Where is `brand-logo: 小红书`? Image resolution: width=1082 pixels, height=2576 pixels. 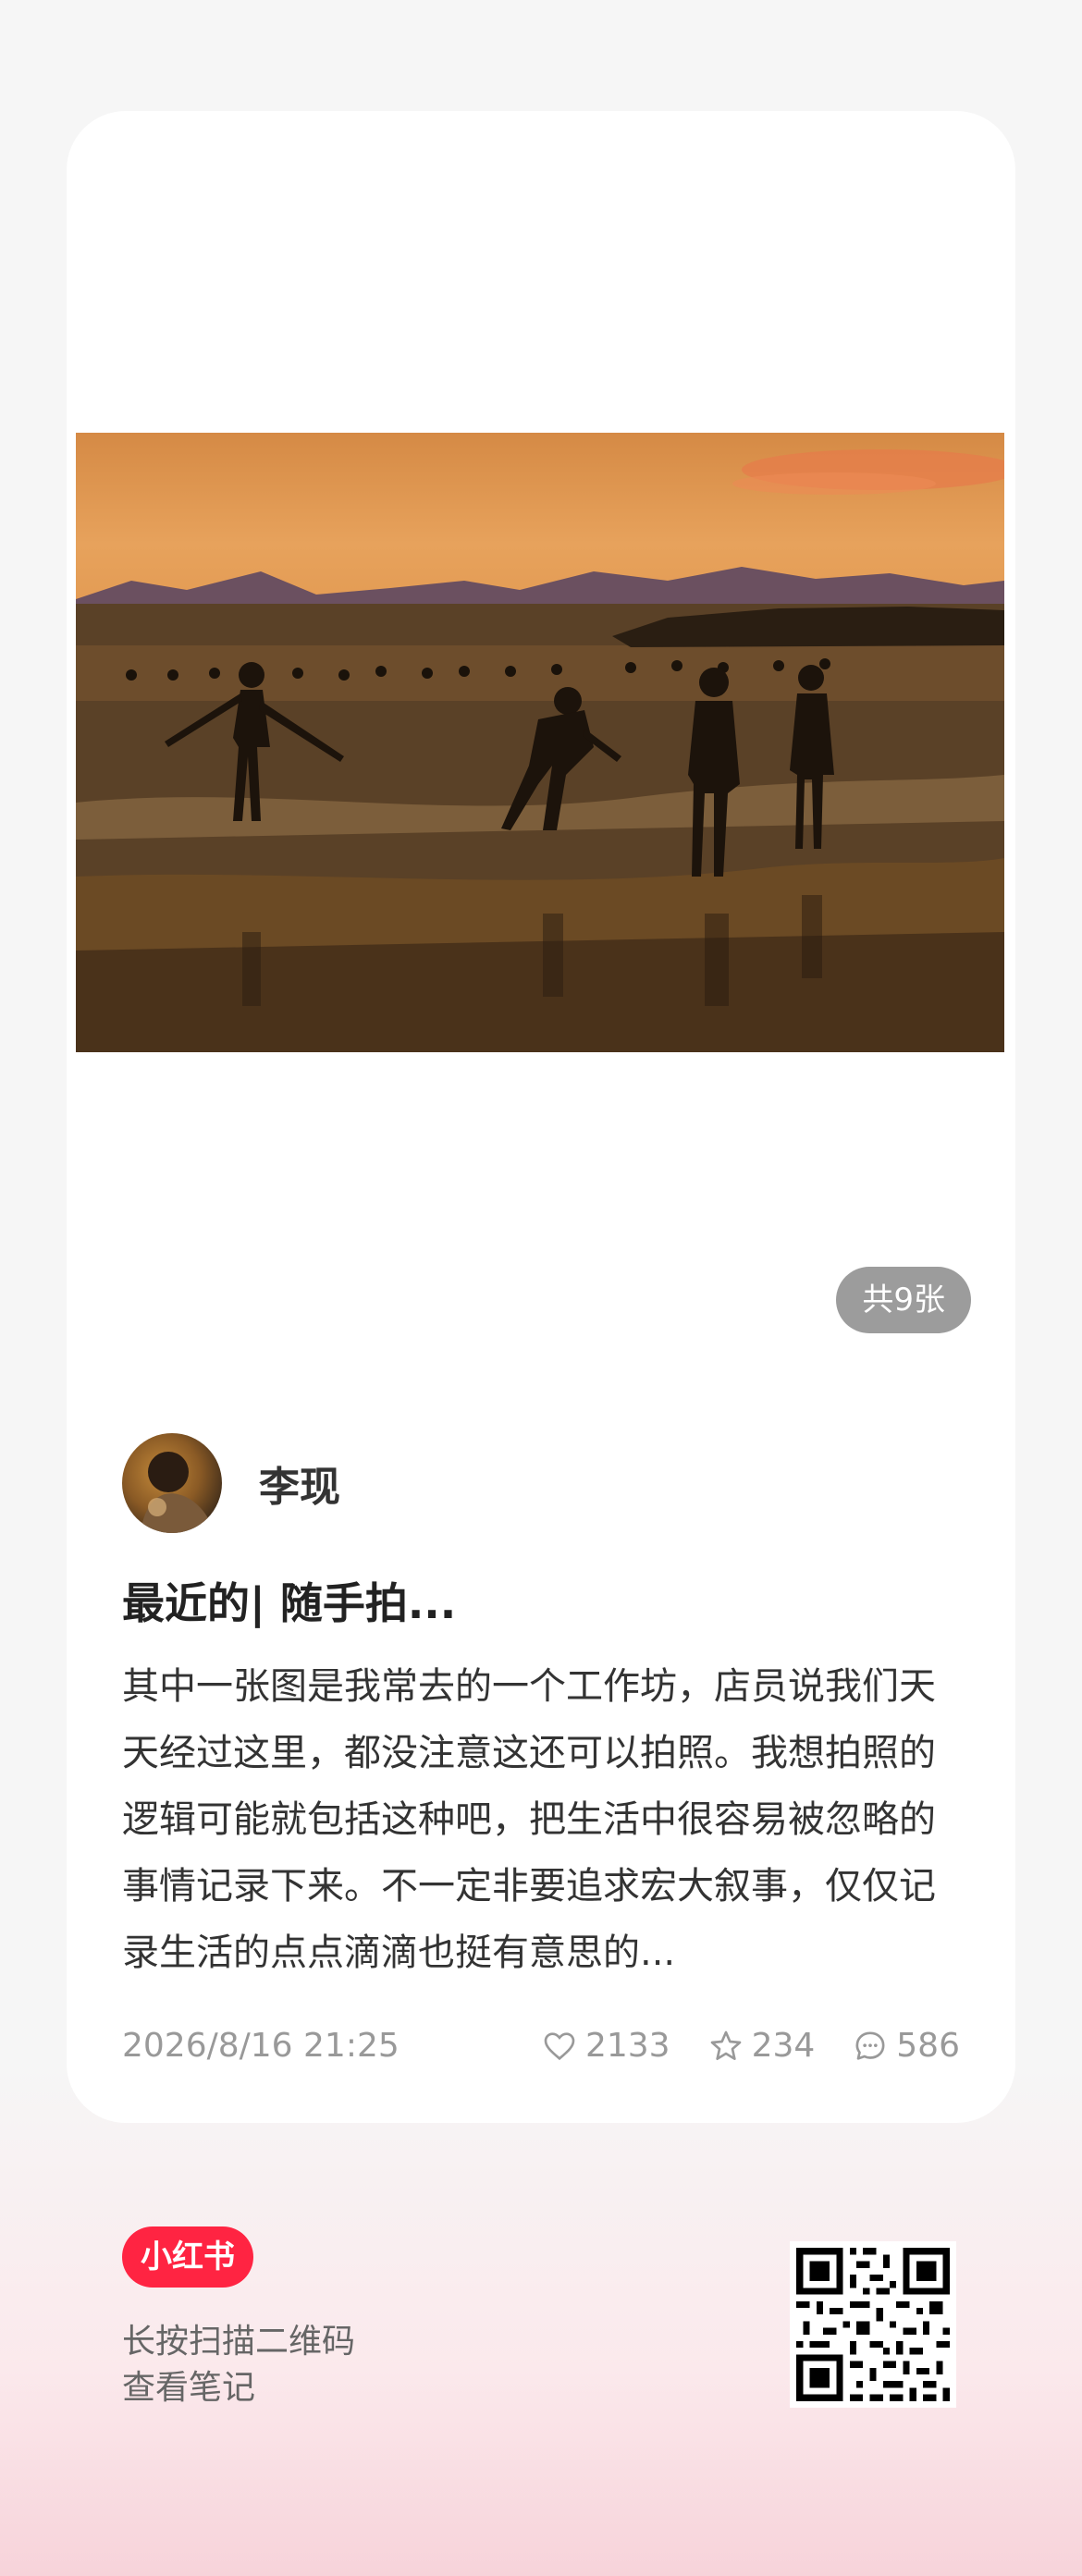 brand-logo: 小红书 is located at coordinates (187, 2257).